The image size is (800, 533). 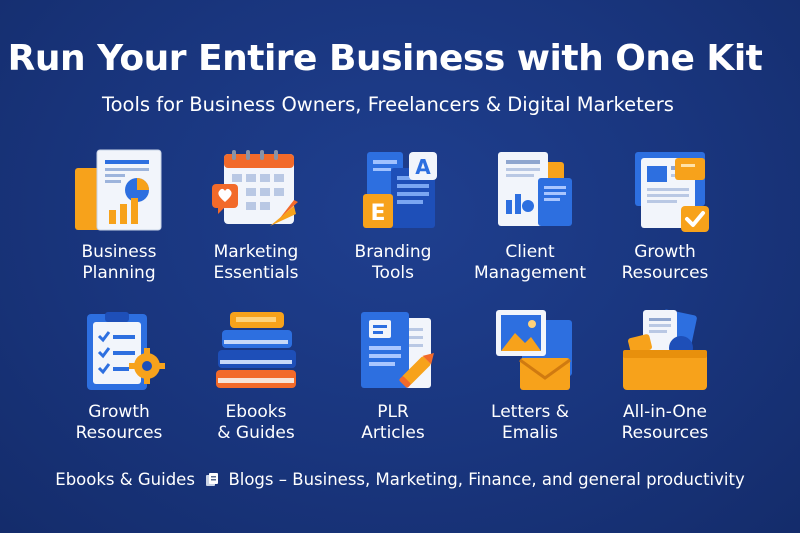 What do you see at coordinates (118, 190) in the screenshot?
I see `business-plan-report-icon` at bounding box center [118, 190].